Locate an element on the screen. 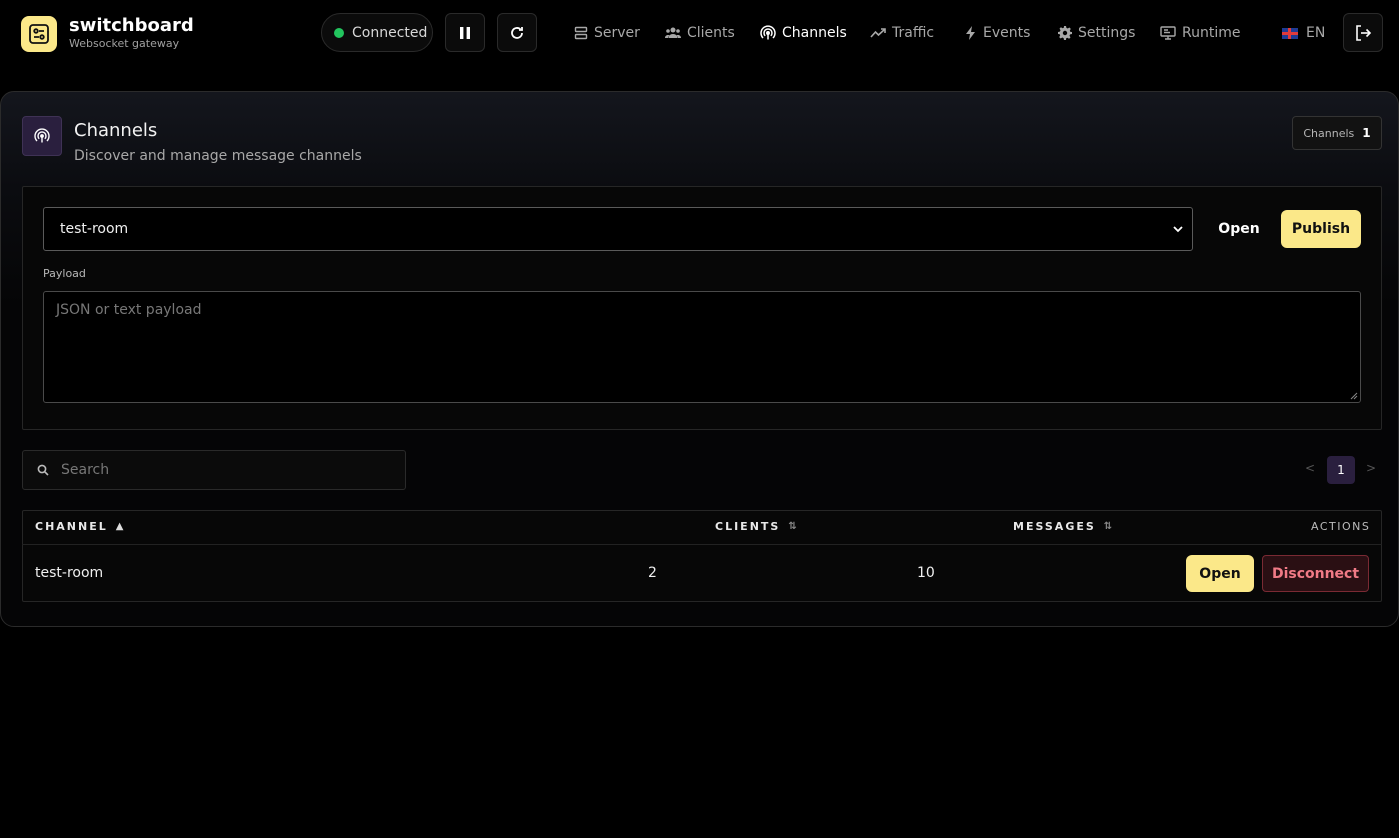 The image size is (1399, 838). column-header-clients: CLIENTS ⇅ is located at coordinates (756, 526).